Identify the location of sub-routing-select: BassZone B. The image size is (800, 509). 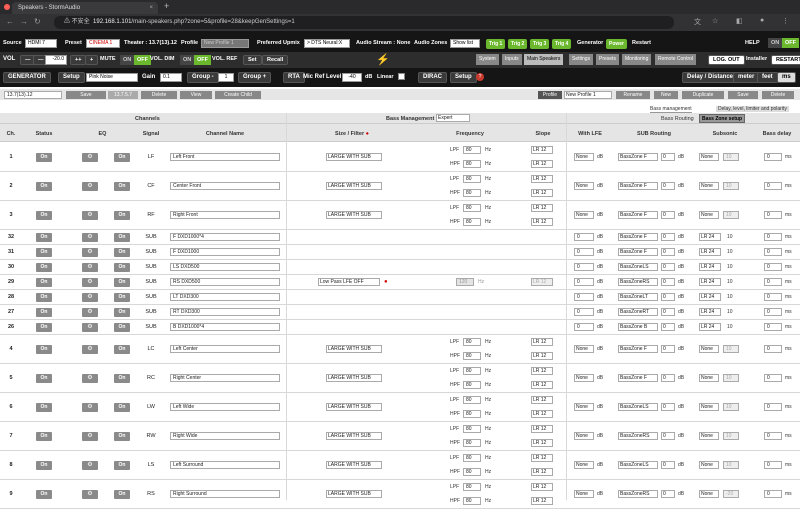
(638, 327).